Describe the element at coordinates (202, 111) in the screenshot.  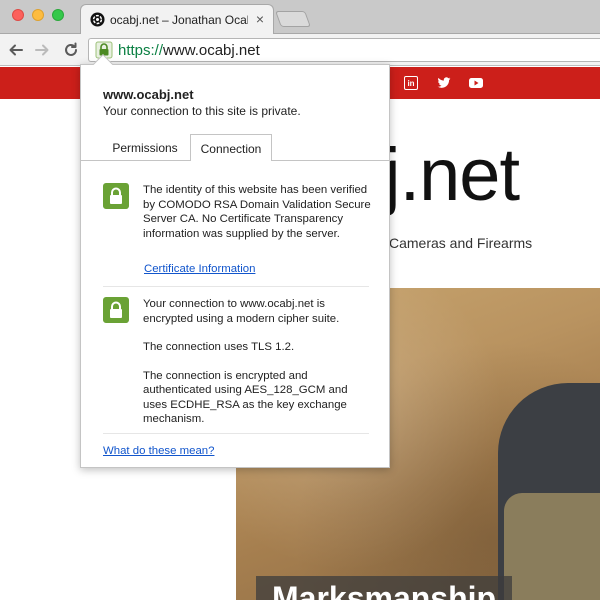
I see `popup-subtitle: Your connection to this site is private.` at that location.